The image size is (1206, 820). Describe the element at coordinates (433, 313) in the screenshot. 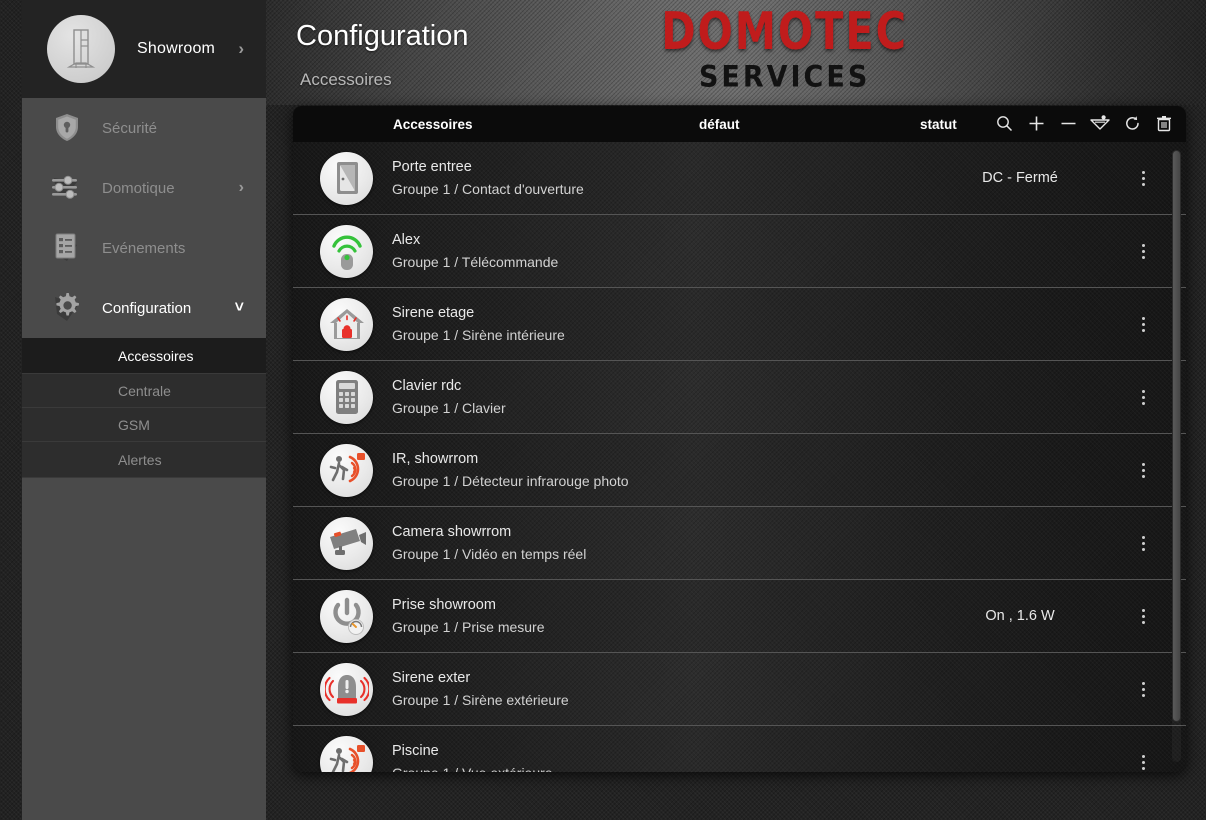

I see `row-title: Sirene etage` at that location.